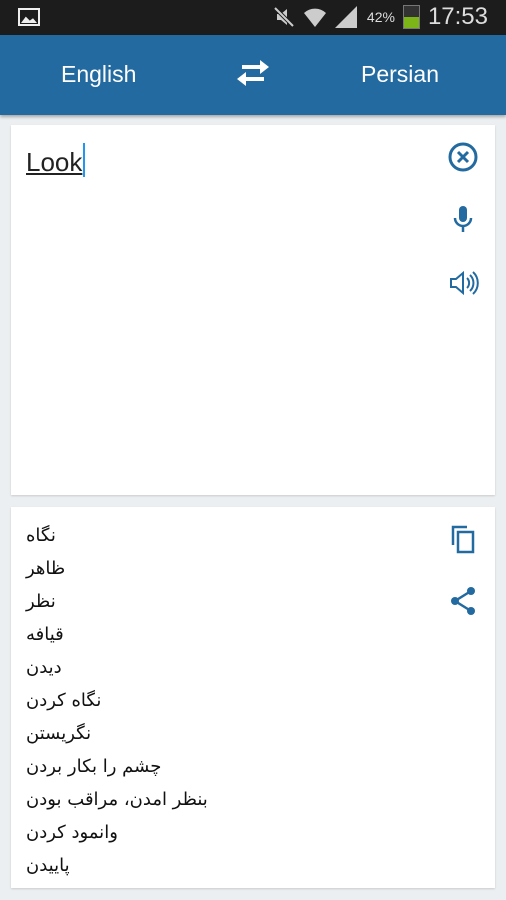 Image resolution: width=506 pixels, height=900 pixels. What do you see at coordinates (59, 733) in the screenshot?
I see `list-item: نگریستن` at bounding box center [59, 733].